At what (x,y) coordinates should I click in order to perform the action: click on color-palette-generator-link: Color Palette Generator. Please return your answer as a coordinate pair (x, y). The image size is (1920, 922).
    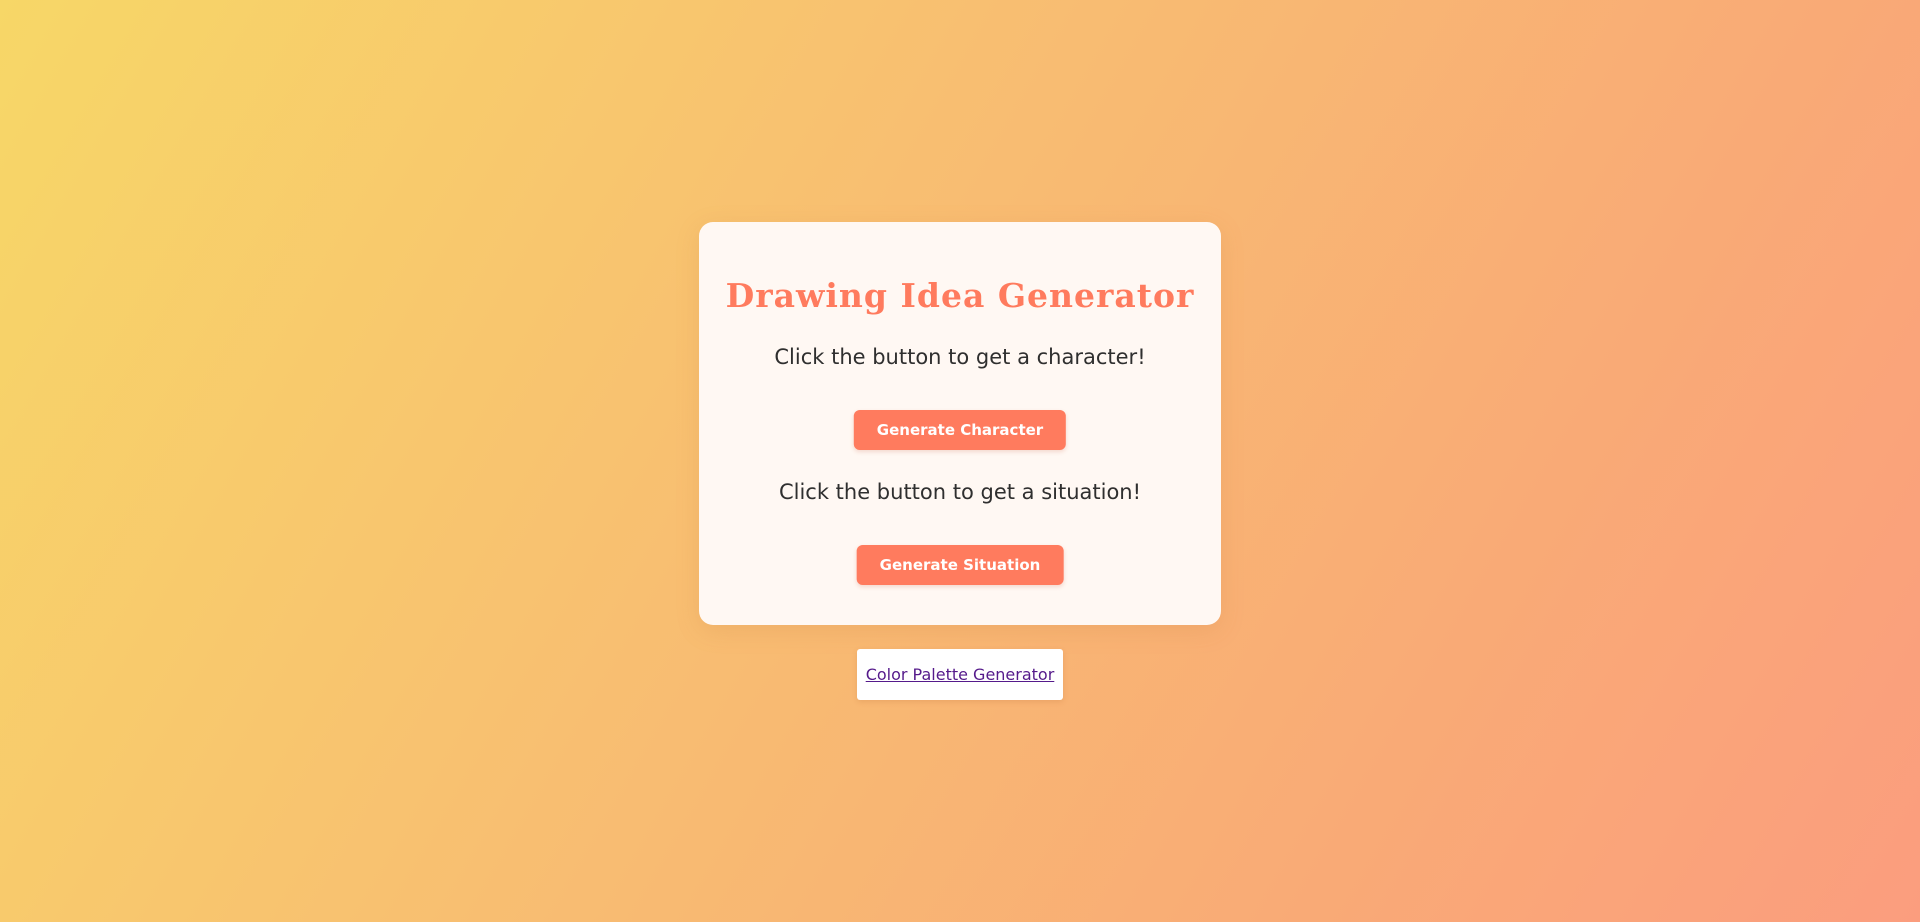
    Looking at the image, I should click on (960, 674).